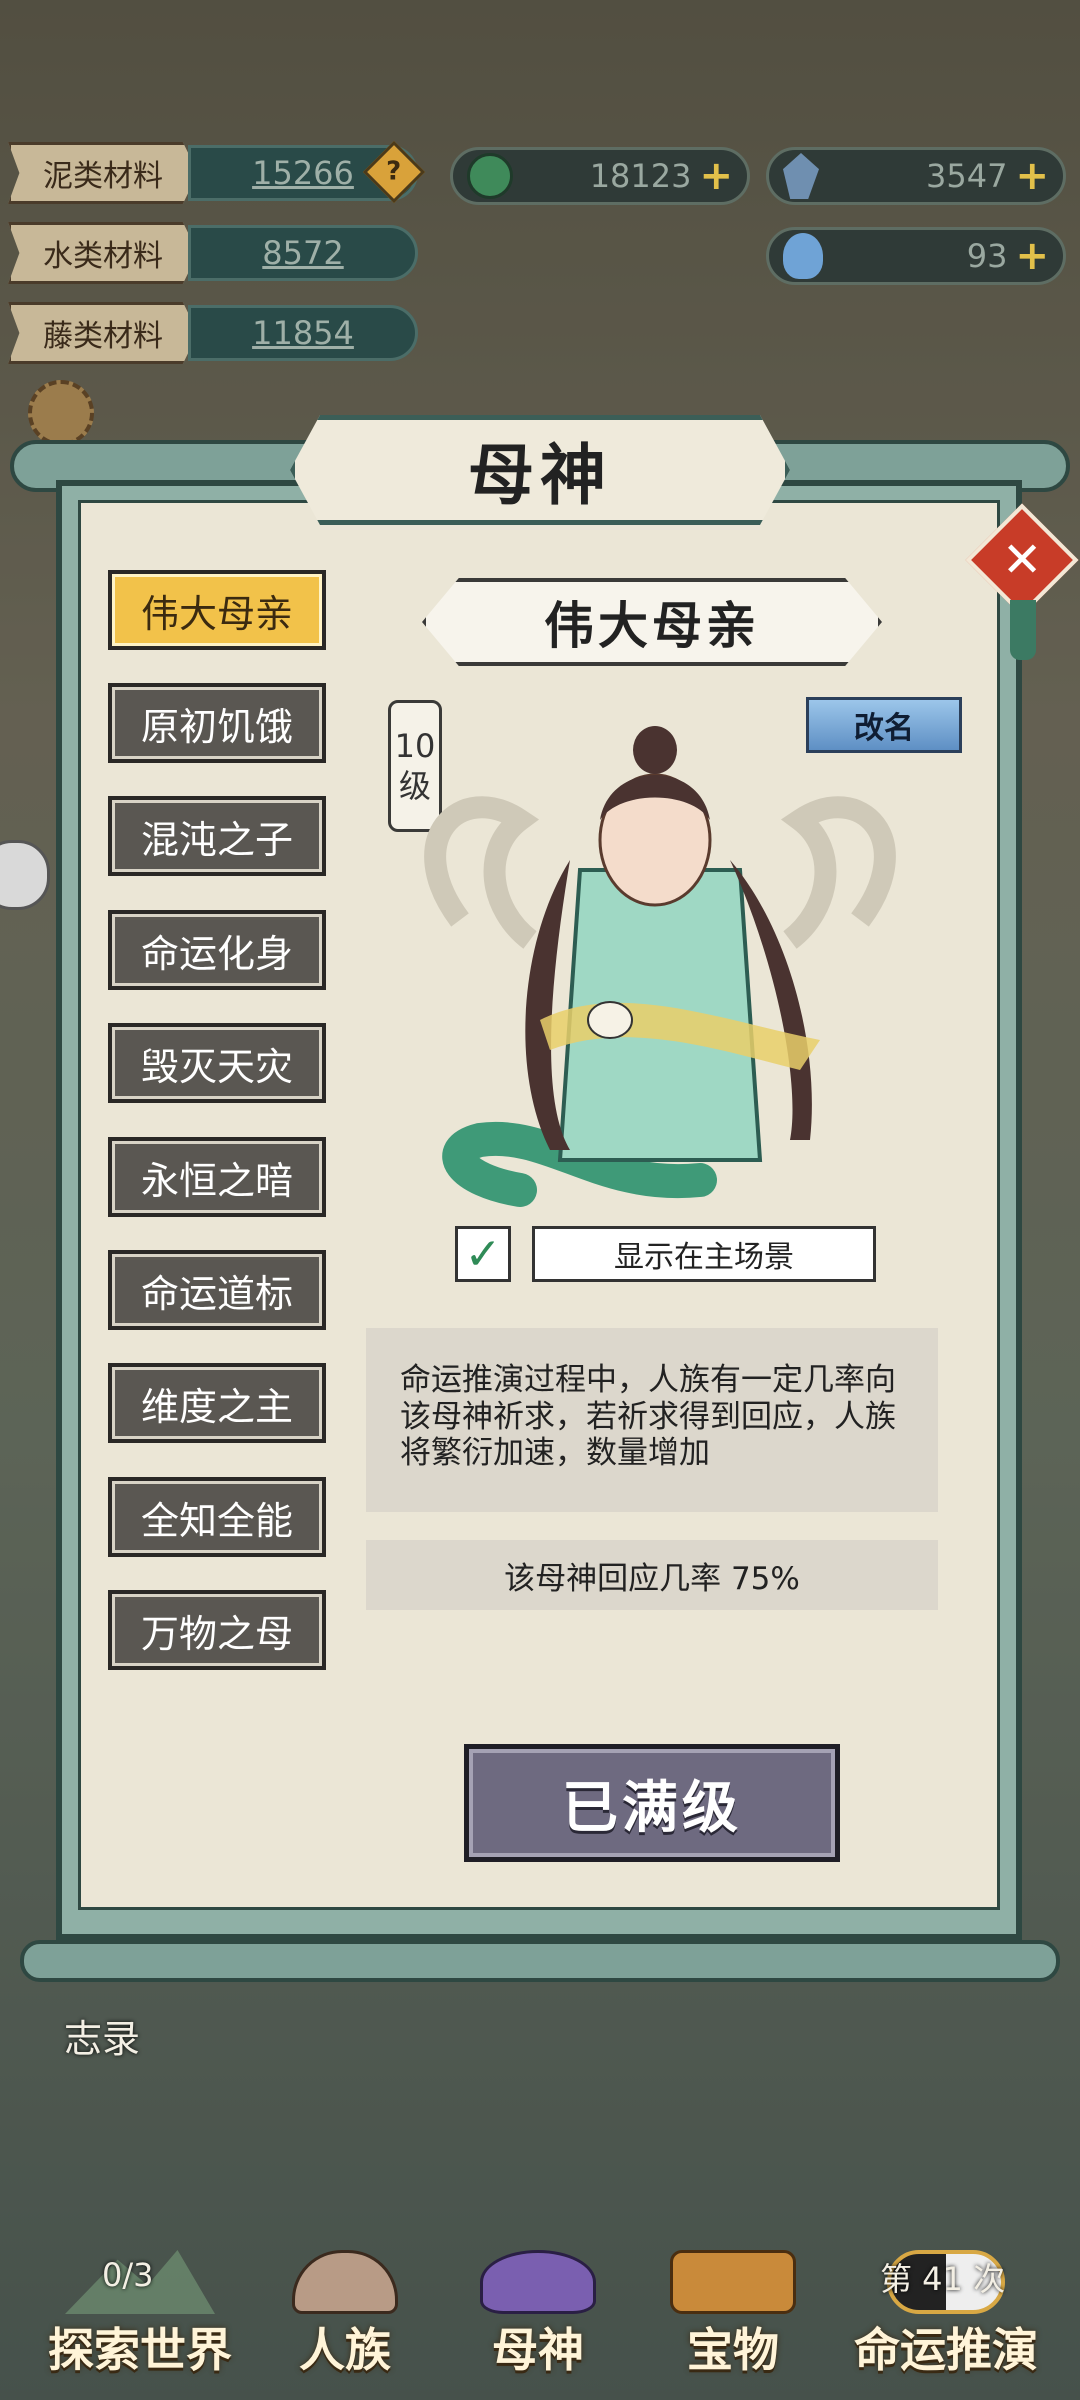 The width and height of the screenshot is (1080, 2400). Describe the element at coordinates (217, 836) in the screenshot. I see `tab-chaos-child: 混沌之子` at that location.